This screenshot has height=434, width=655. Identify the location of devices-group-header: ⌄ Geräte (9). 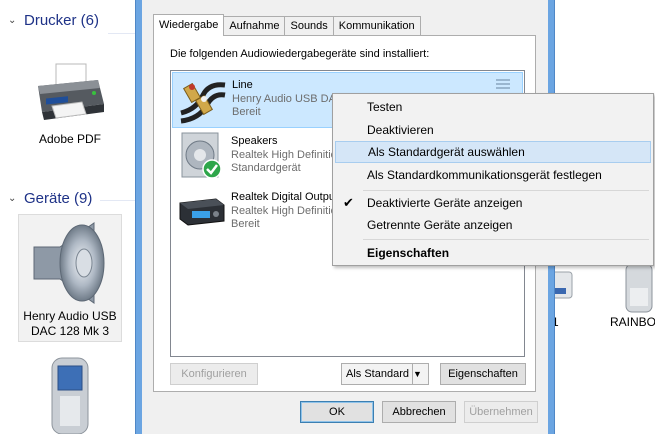
(50, 198).